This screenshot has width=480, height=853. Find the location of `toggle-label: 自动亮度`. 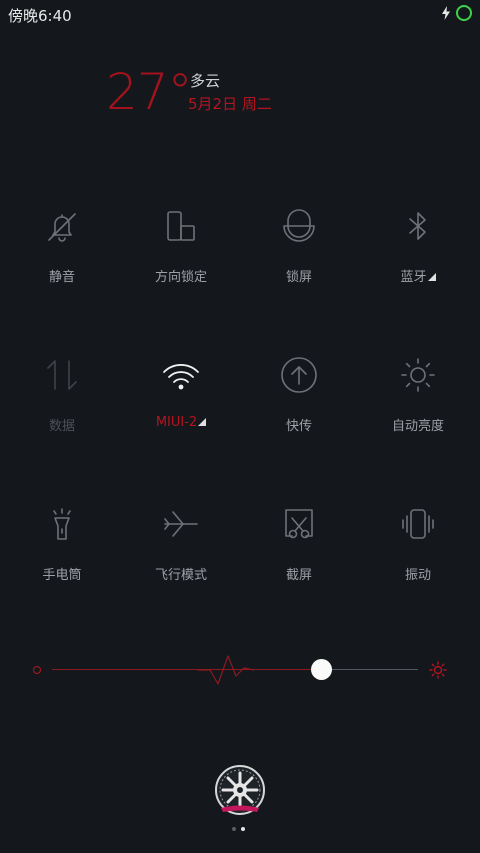

toggle-label: 自动亮度 is located at coordinates (417, 426).